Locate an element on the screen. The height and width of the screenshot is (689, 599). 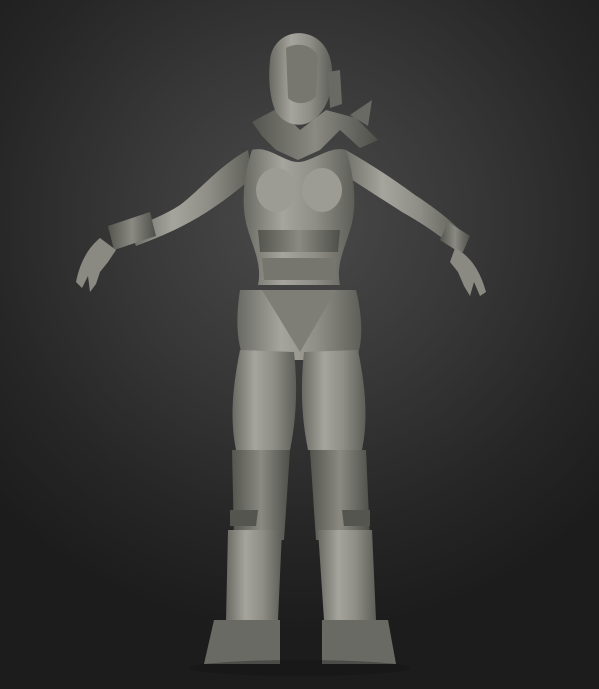
left-hand is located at coordinates (96, 265).